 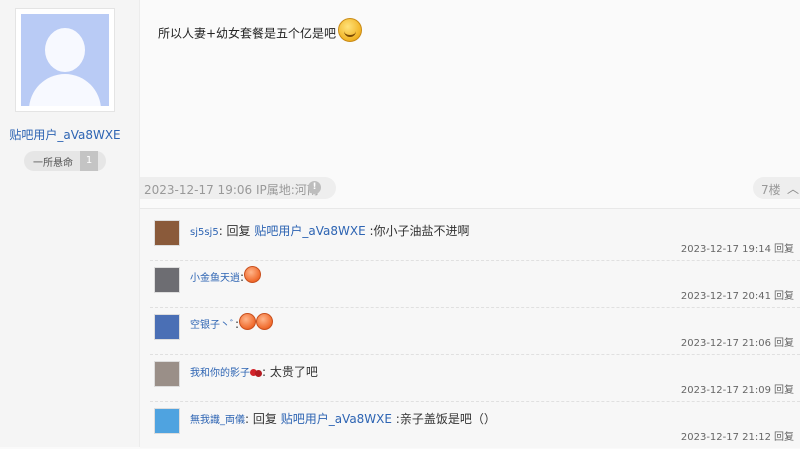 I want to click on post-time-location: 2023-12-17 19:06 IP属地:河南, so click(x=231, y=190).